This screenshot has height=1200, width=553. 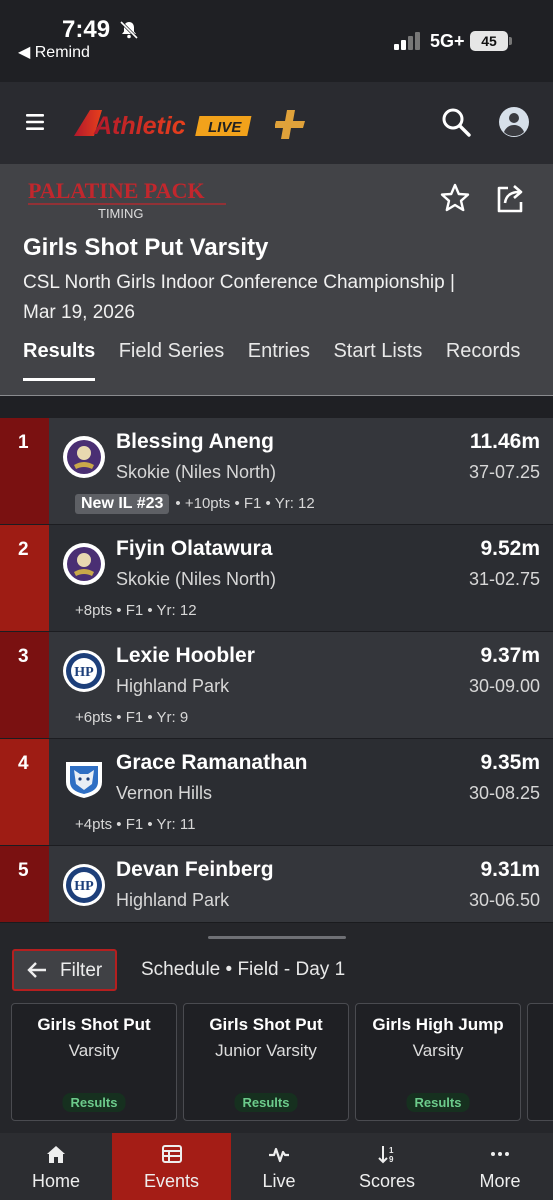 I want to click on battery-tip, so click(x=510, y=41).